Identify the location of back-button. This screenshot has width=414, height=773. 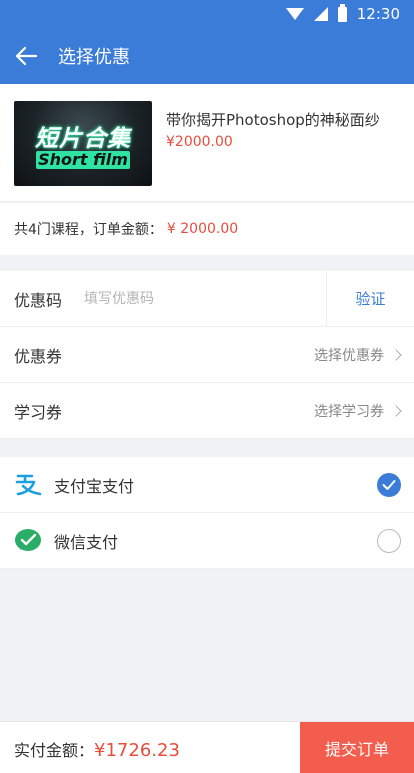
(26, 56).